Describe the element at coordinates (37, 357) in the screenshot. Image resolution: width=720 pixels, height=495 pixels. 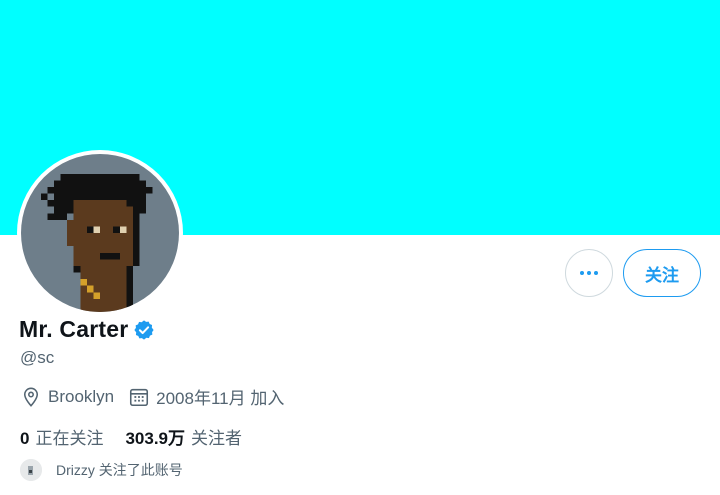
I see `handle: @sc` at that location.